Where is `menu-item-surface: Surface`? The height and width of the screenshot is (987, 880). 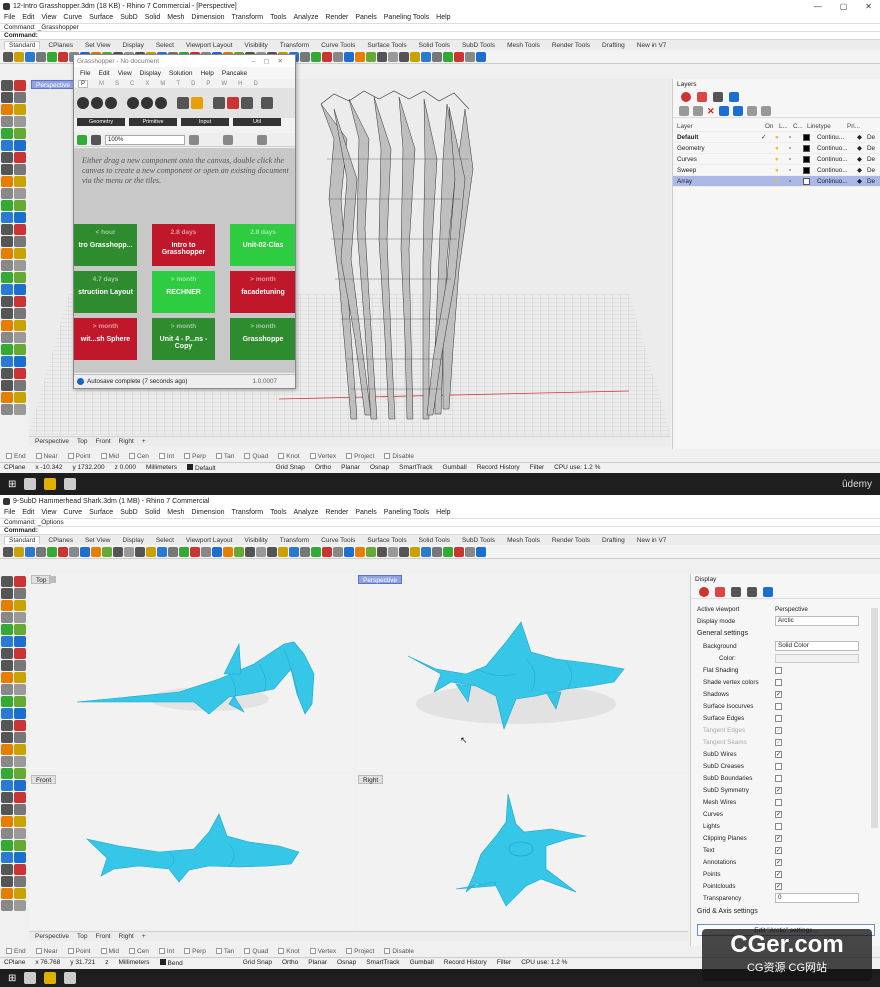 menu-item-surface: Surface is located at coordinates (101, 512).